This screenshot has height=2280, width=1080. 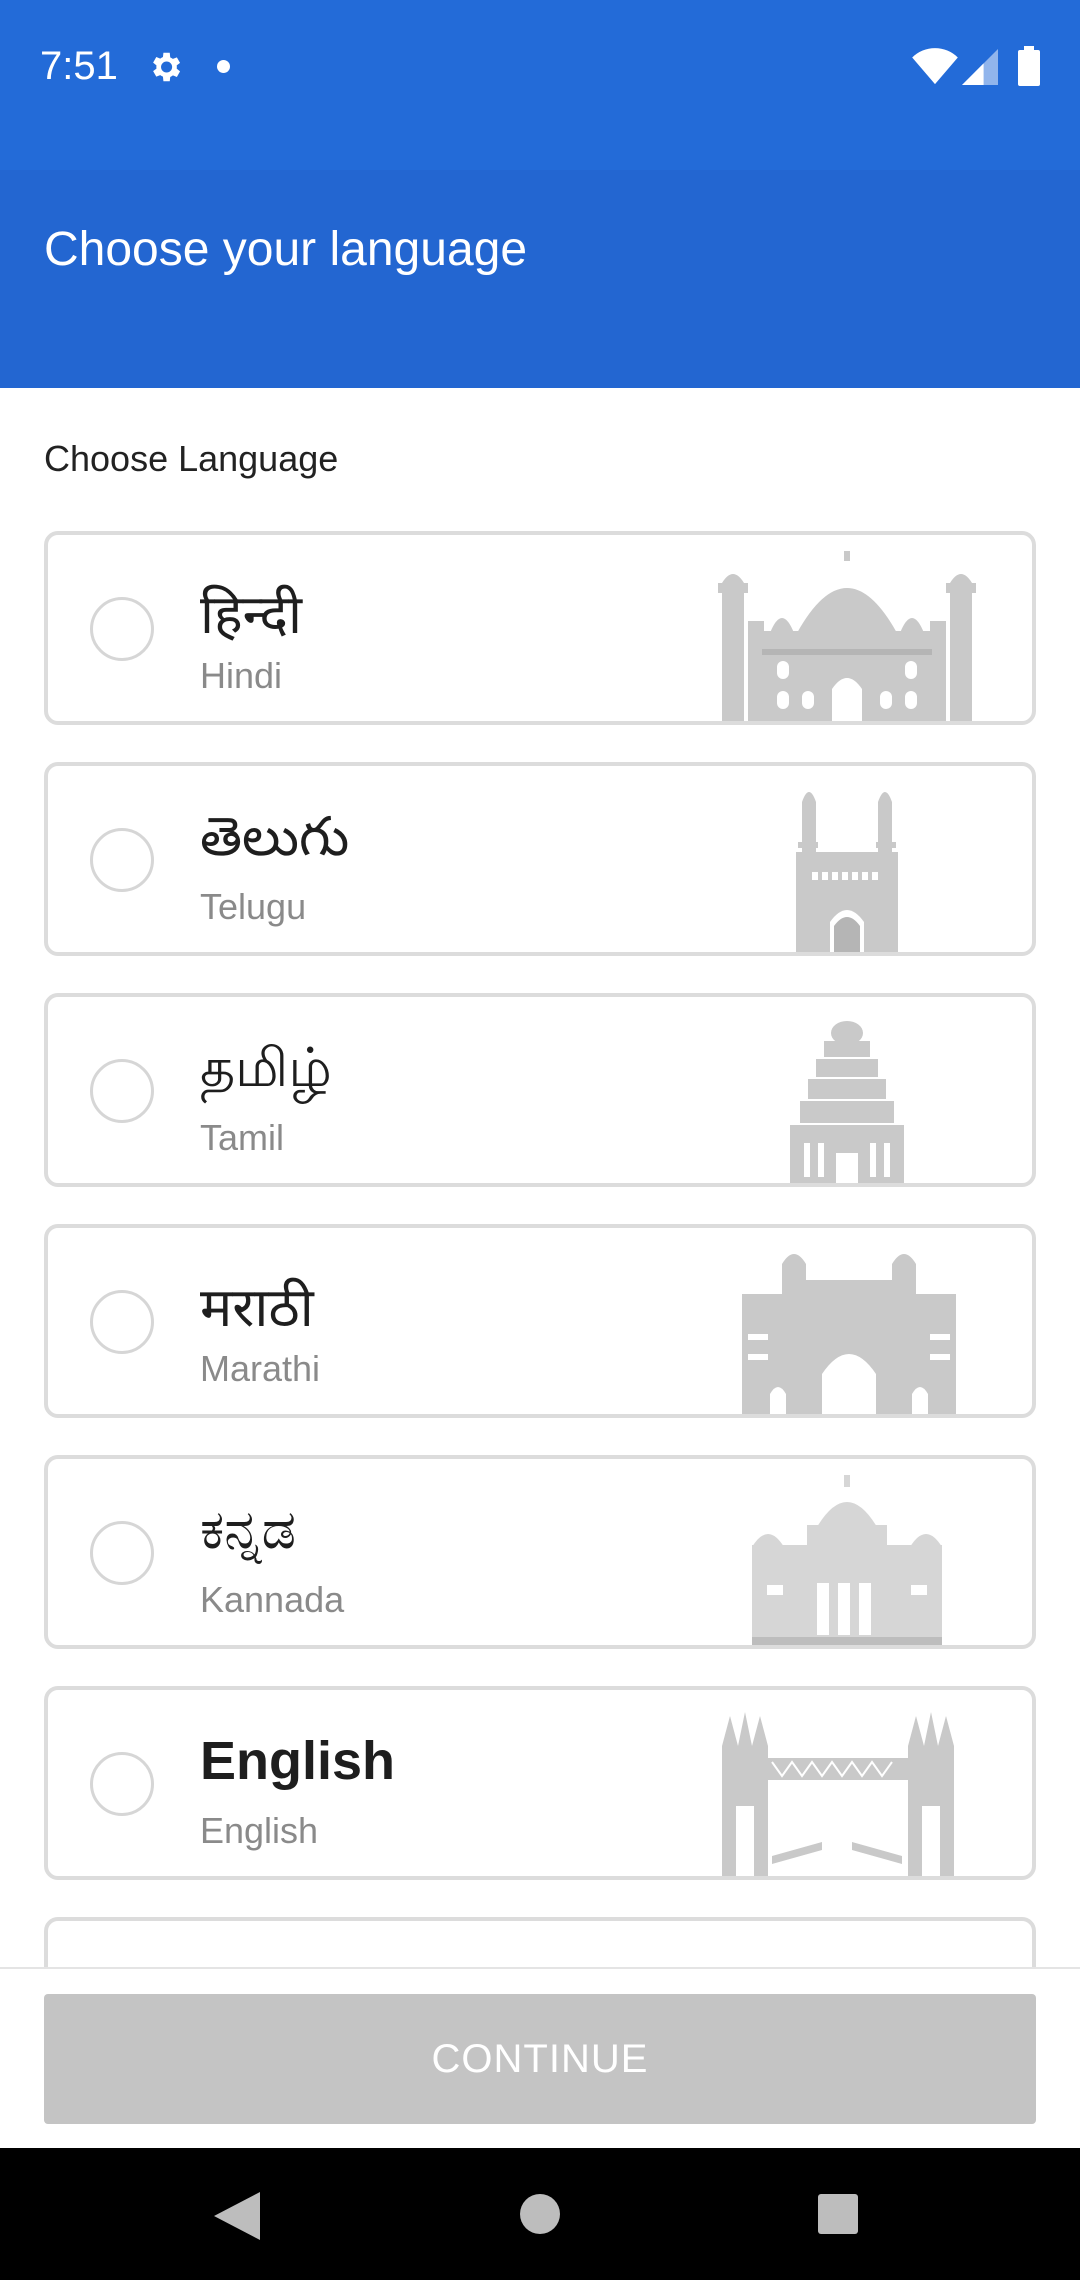 I want to click on language-native-name: हिन्दी, so click(x=251, y=615).